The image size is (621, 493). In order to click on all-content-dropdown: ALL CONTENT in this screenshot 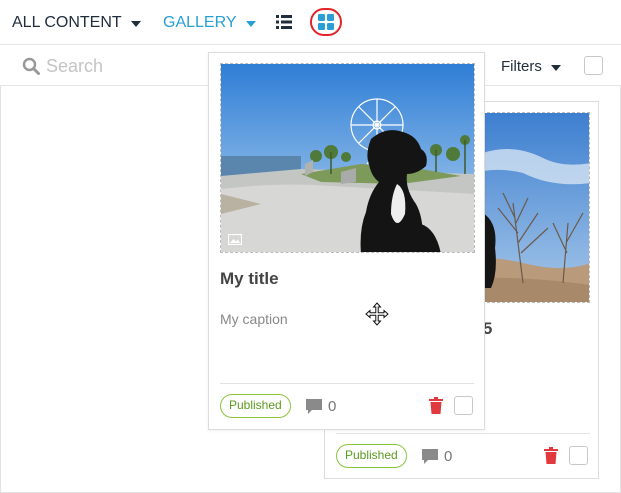, I will do `click(76, 23)`.